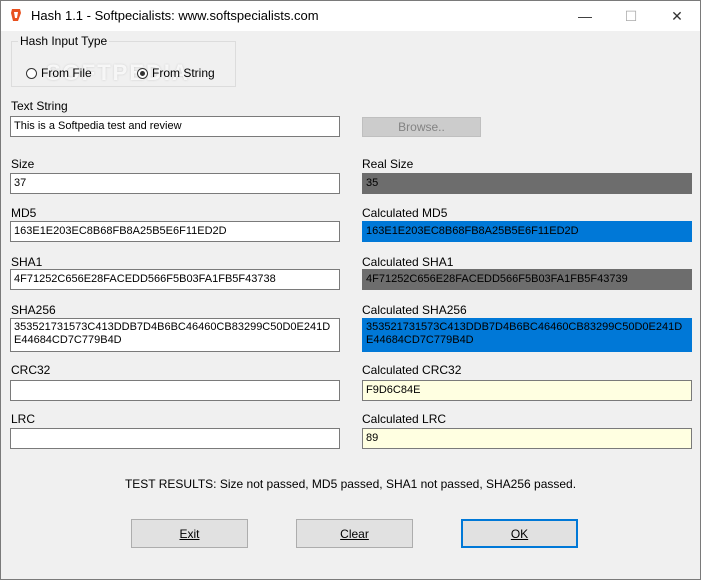 The image size is (701, 580). What do you see at coordinates (31, 73) in the screenshot?
I see `radio-circle-icon` at bounding box center [31, 73].